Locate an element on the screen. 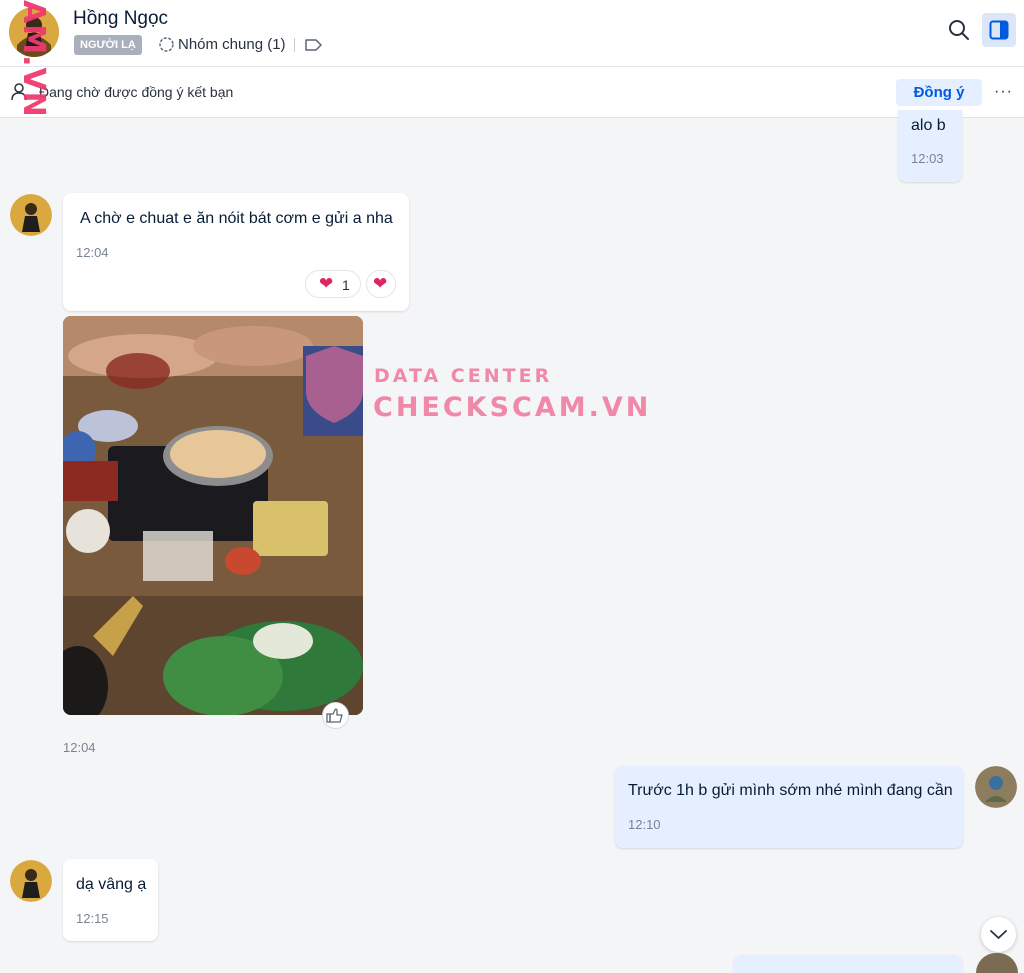  message-text: dạ vâng ạ is located at coordinates (111, 884).